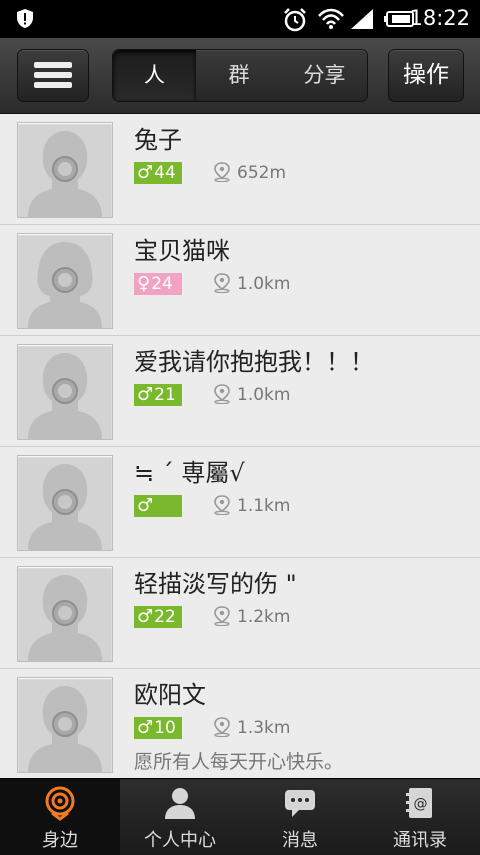  I want to click on female-avatar-placeholder-icon, so click(65, 285).